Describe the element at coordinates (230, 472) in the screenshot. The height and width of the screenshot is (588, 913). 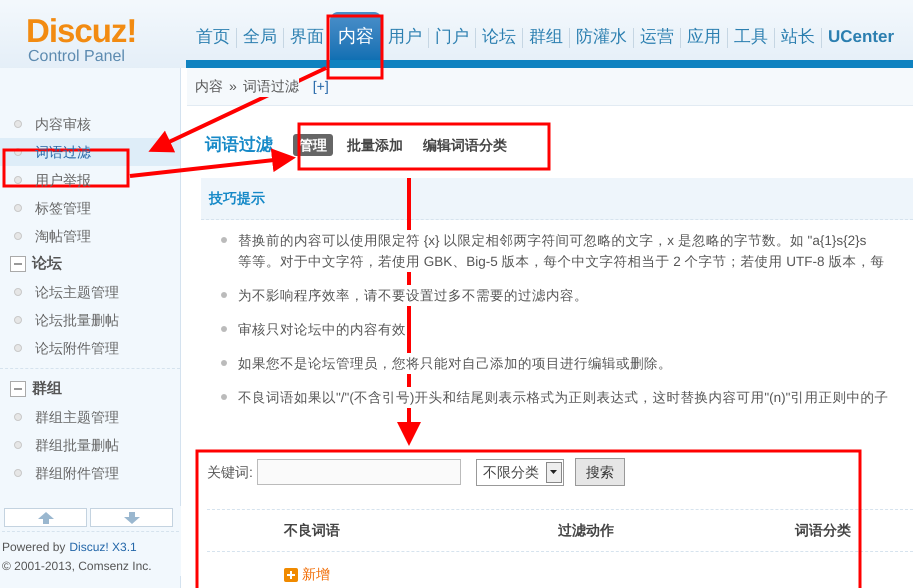
I see `keyword-label: 关键词:` at that location.